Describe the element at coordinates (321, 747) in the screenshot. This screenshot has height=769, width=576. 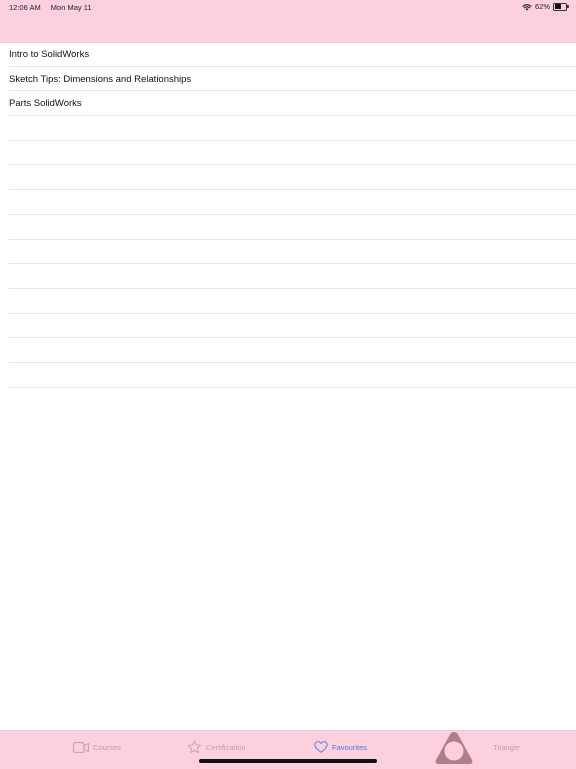
I see `heart-icon` at that location.